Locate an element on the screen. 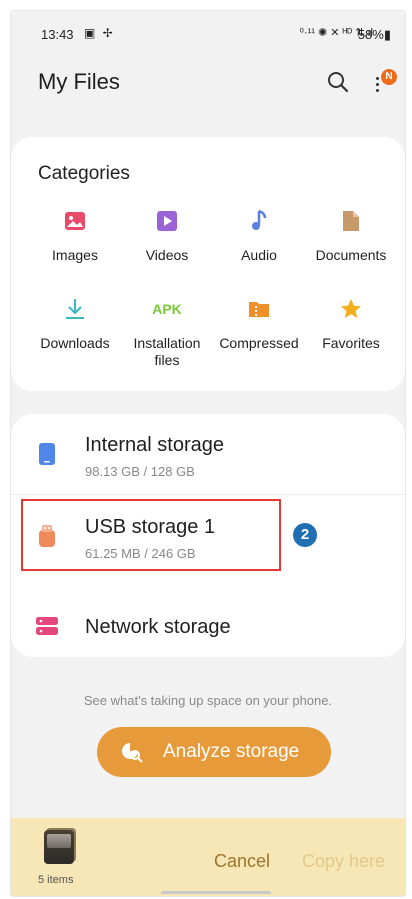 Image resolution: width=412 pixels, height=899 pixels. apk-icon: APK is located at coordinates (167, 309).